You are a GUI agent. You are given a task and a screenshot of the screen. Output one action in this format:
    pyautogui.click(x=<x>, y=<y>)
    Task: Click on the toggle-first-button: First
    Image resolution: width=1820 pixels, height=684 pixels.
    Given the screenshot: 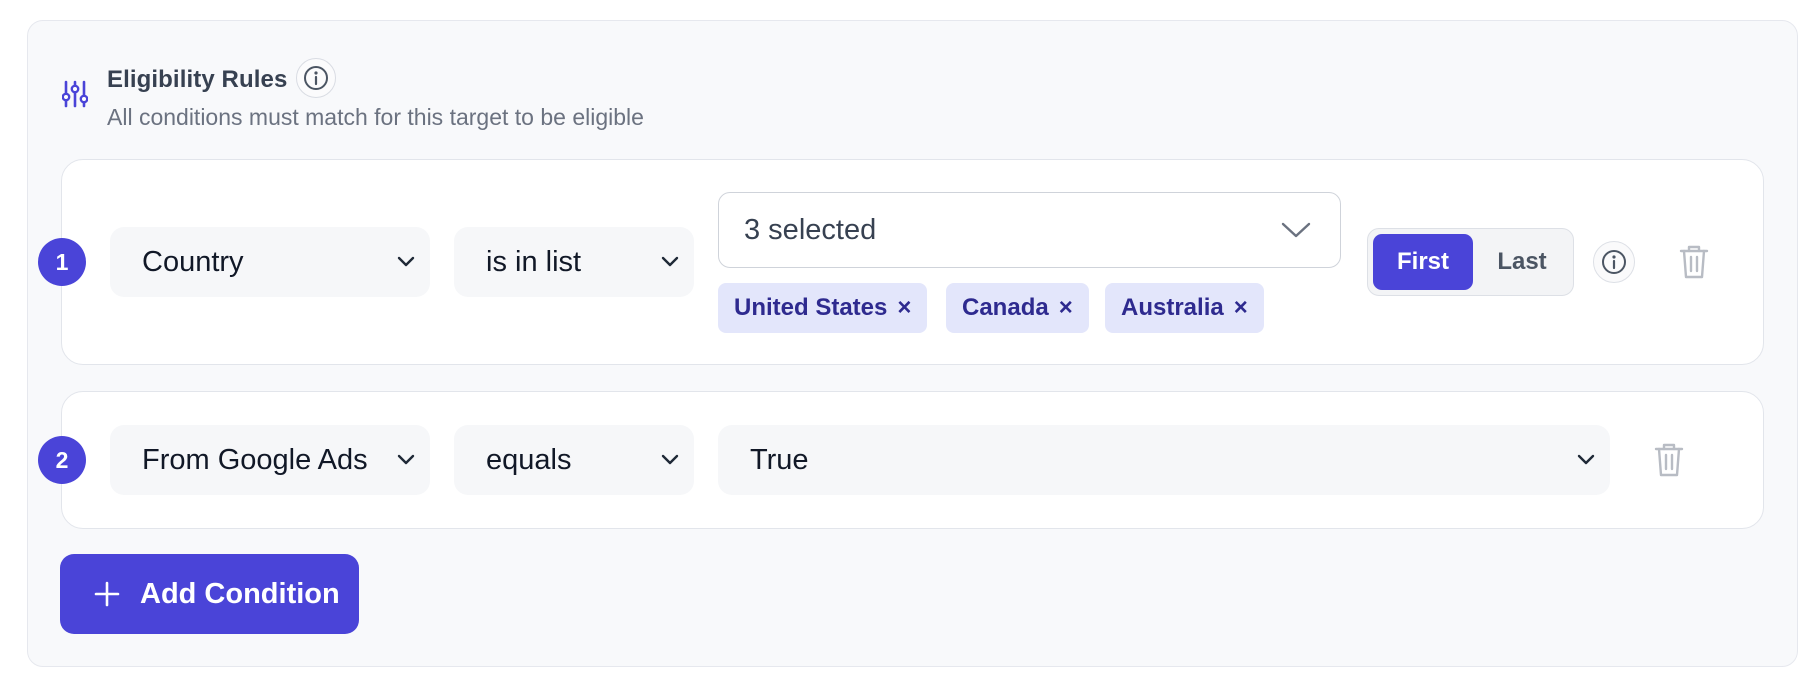 What is the action you would take?
    pyautogui.click(x=1423, y=262)
    